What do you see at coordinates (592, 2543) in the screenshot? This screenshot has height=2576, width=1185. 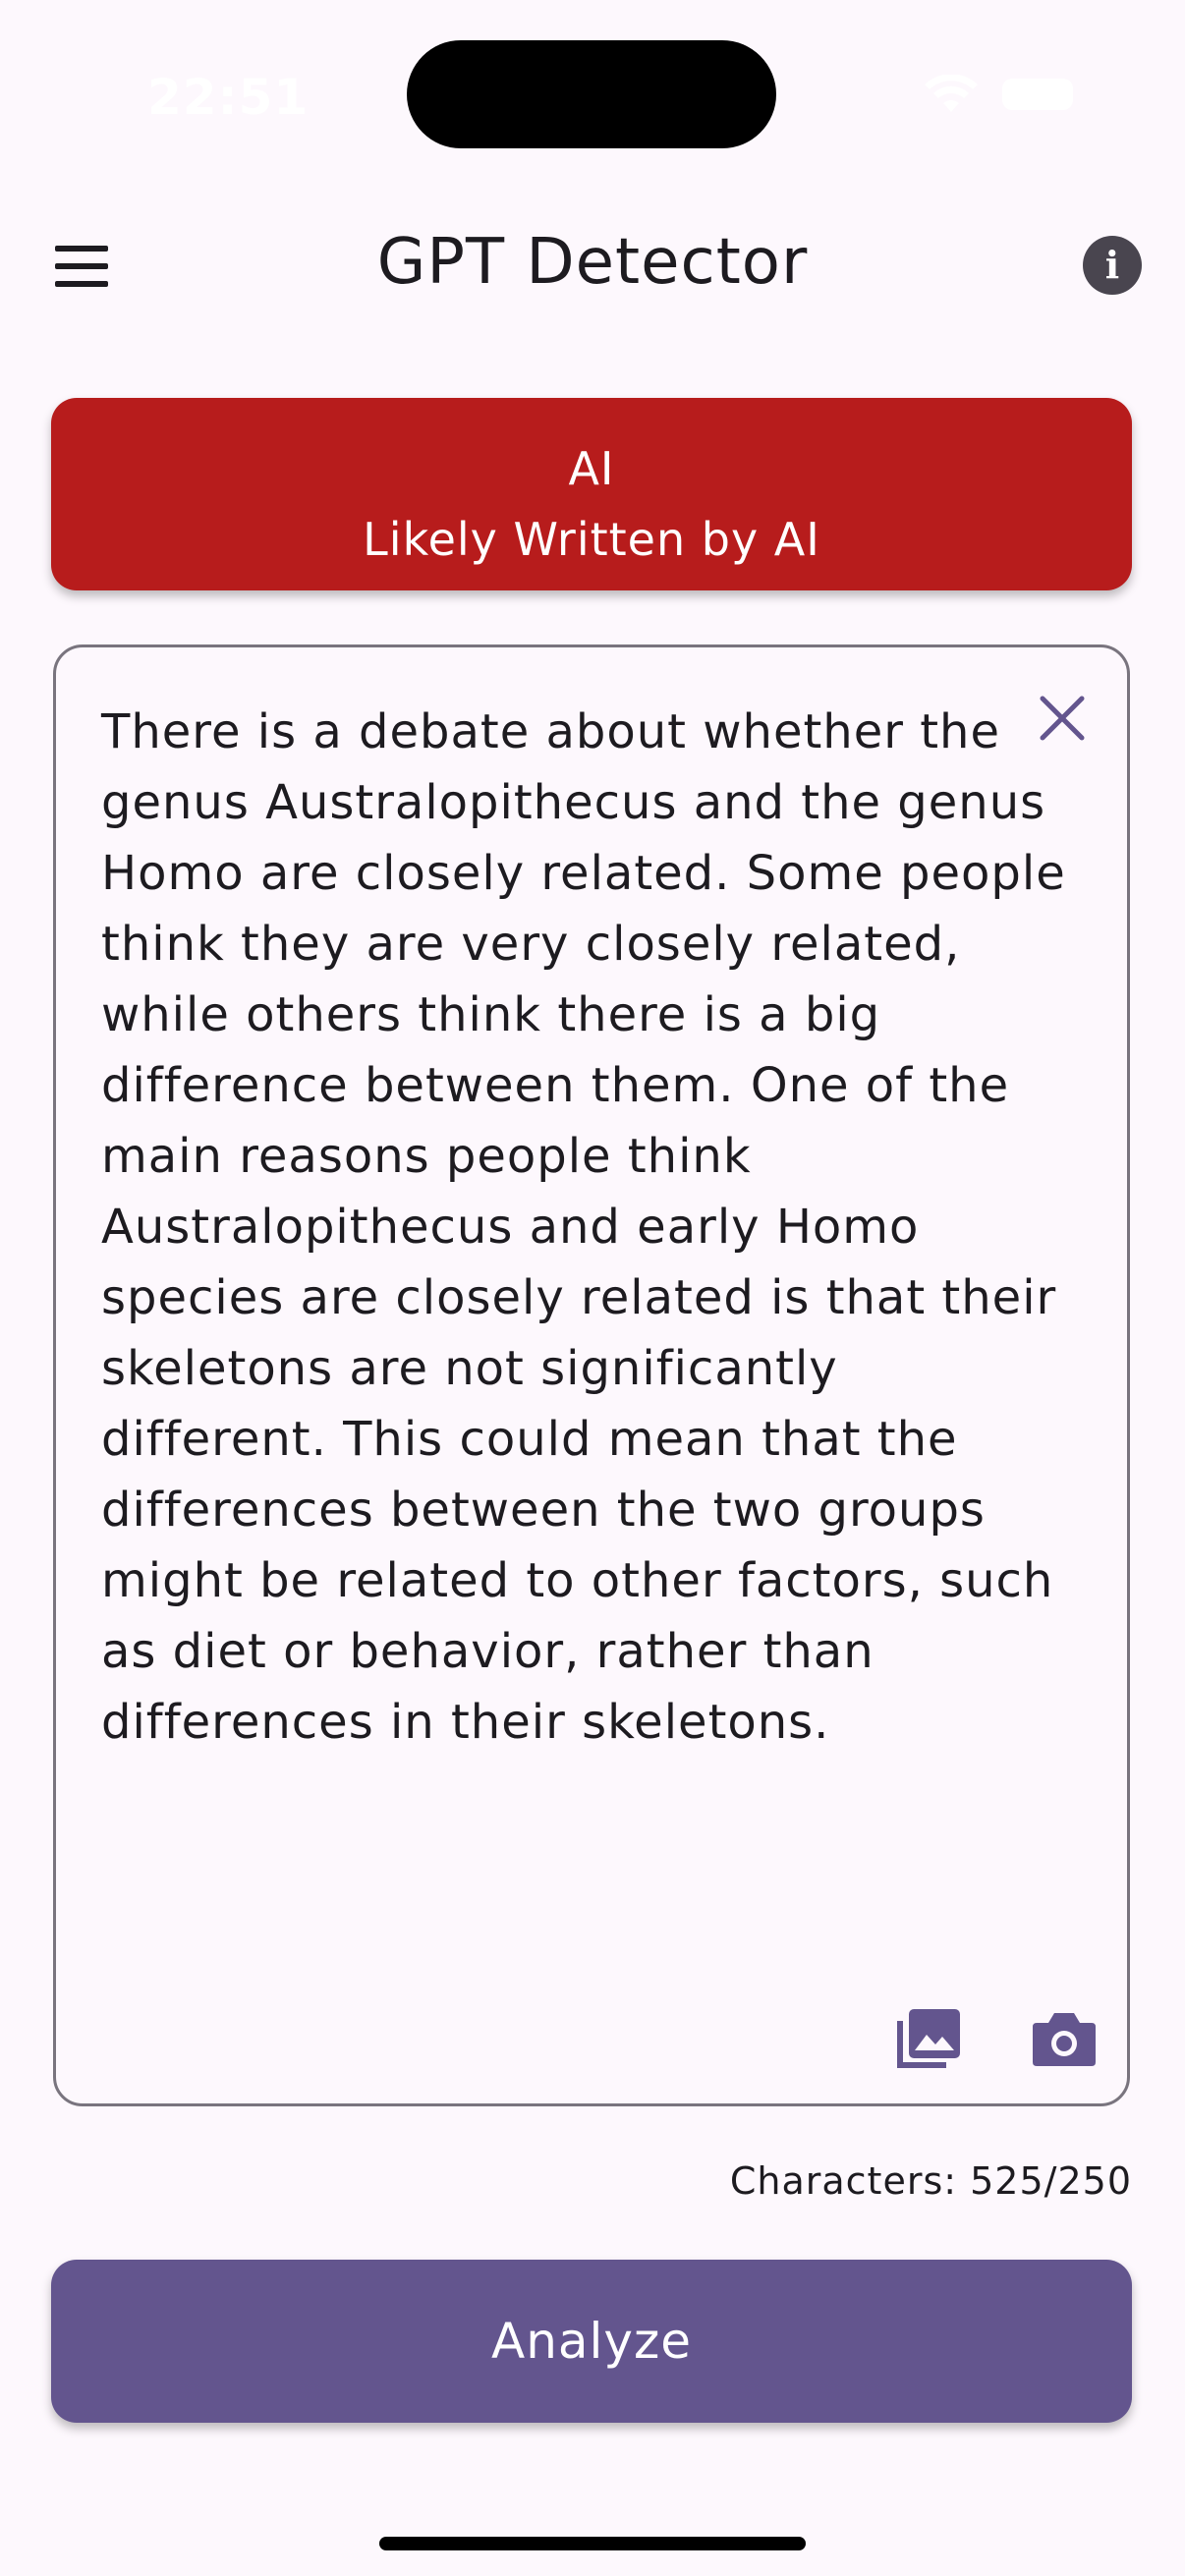 I see `home-indicator` at bounding box center [592, 2543].